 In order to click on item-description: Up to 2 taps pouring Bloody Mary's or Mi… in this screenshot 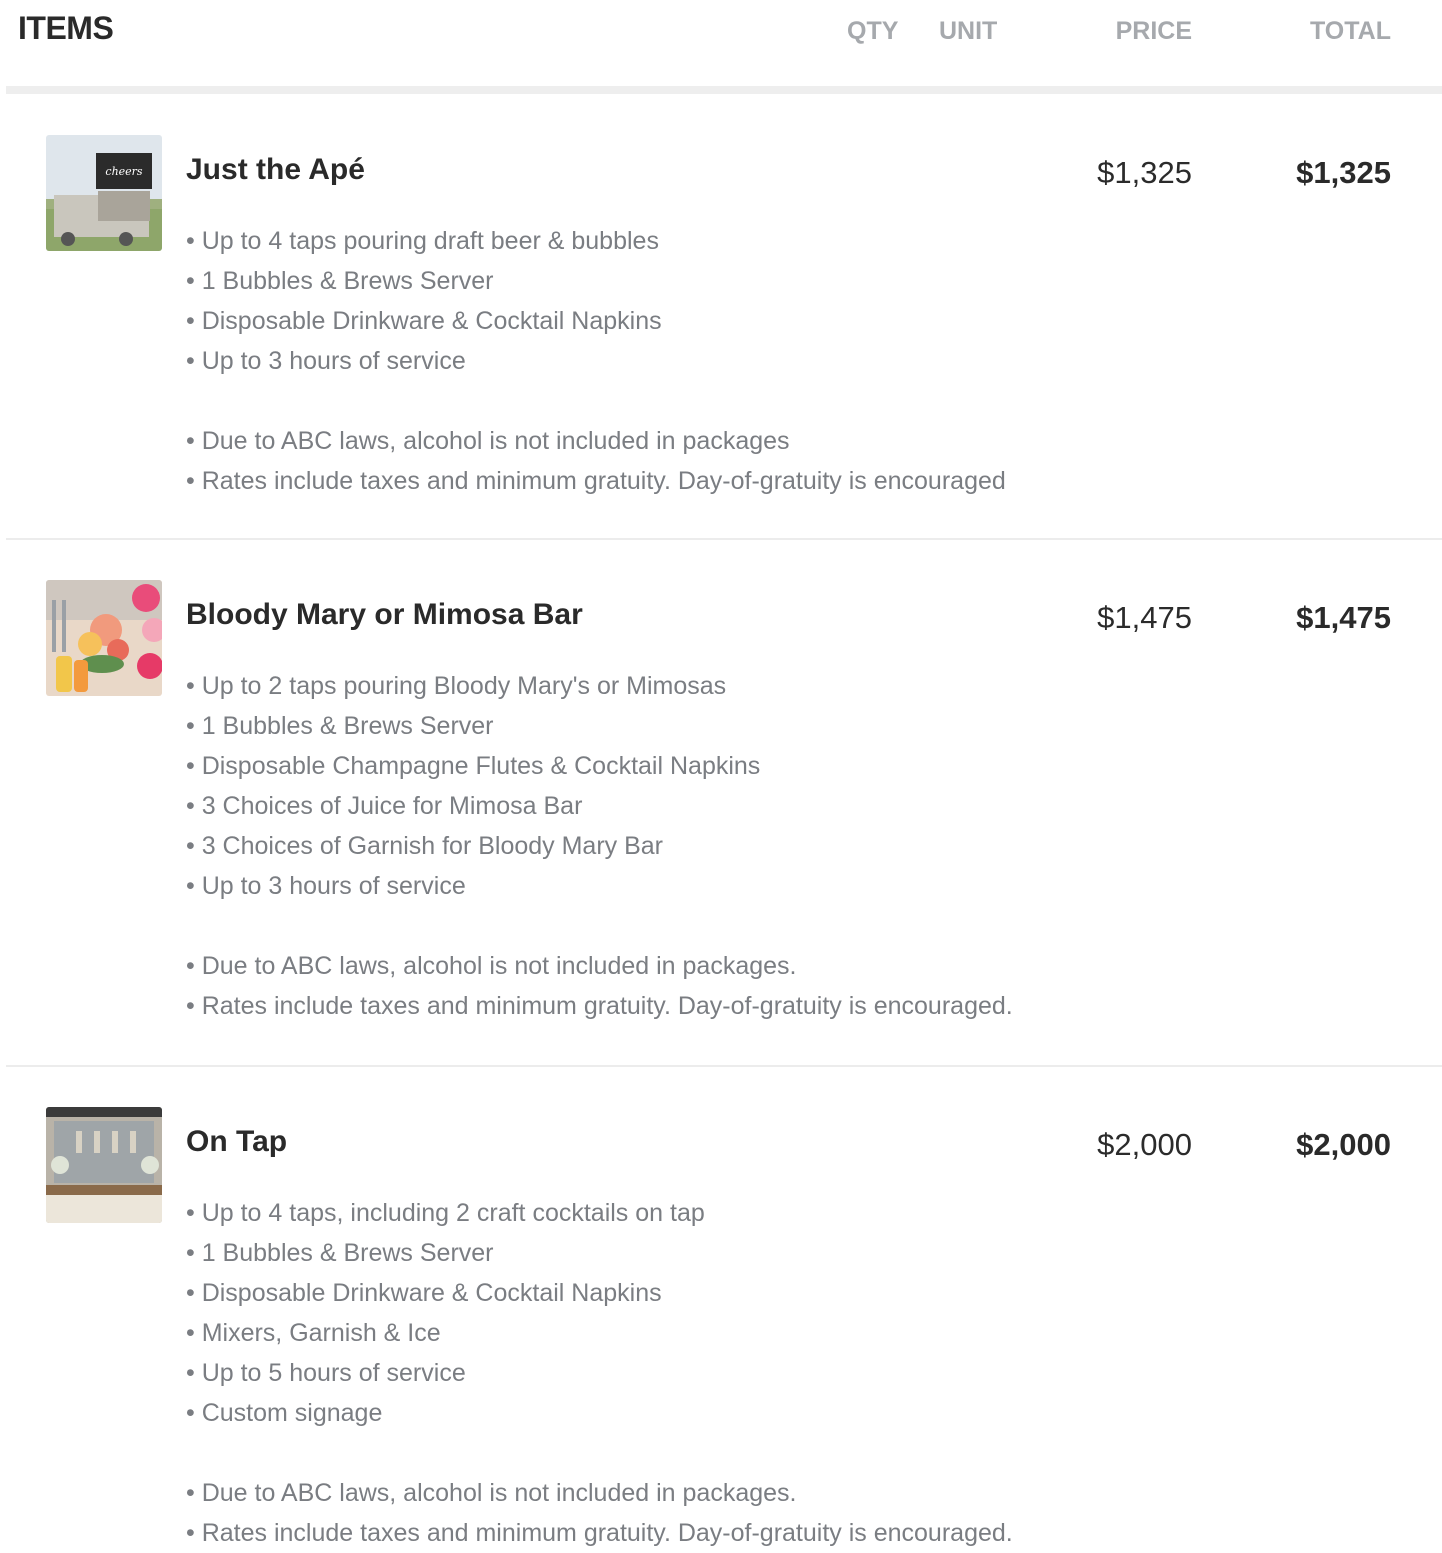, I will do `click(599, 846)`.